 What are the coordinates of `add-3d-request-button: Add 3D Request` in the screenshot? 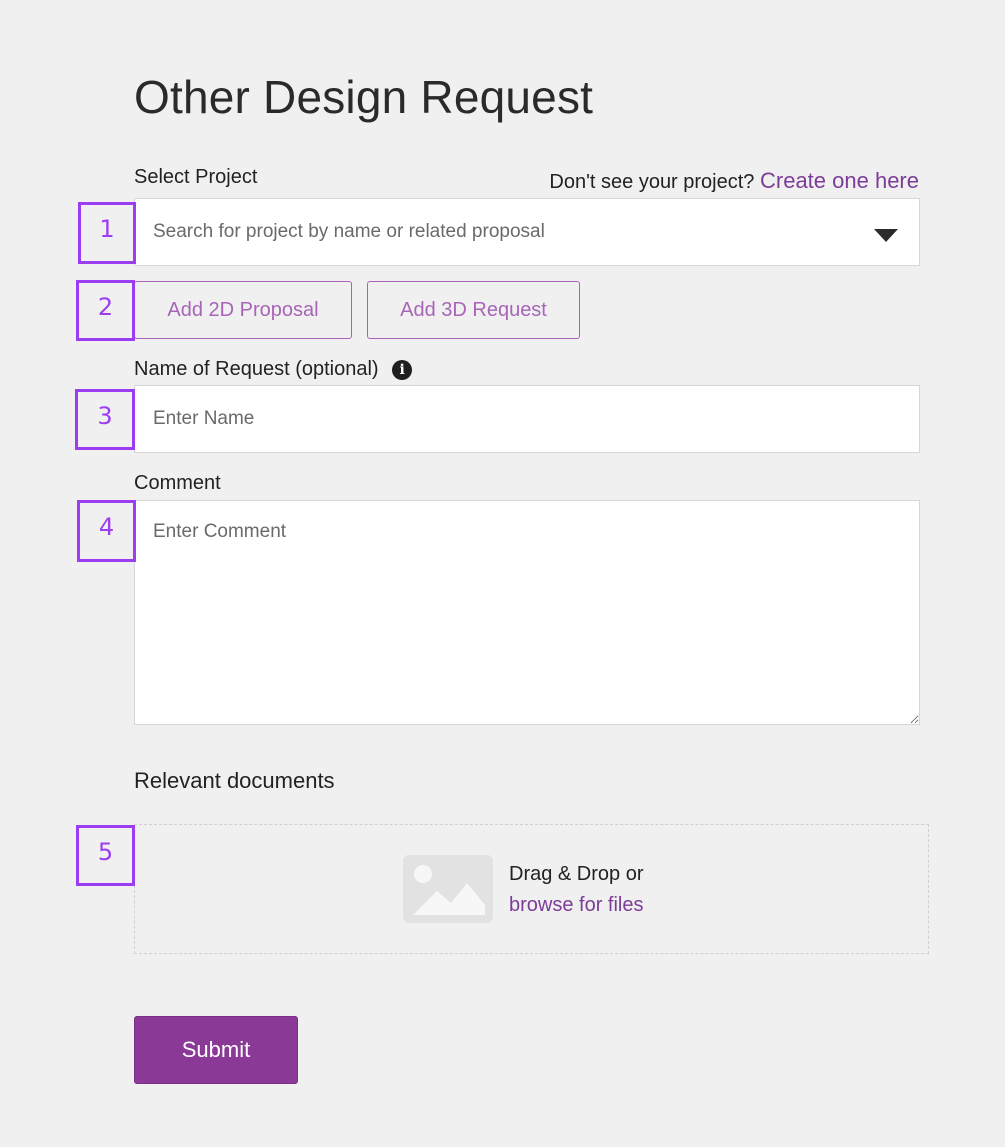 It's located at (473, 310).